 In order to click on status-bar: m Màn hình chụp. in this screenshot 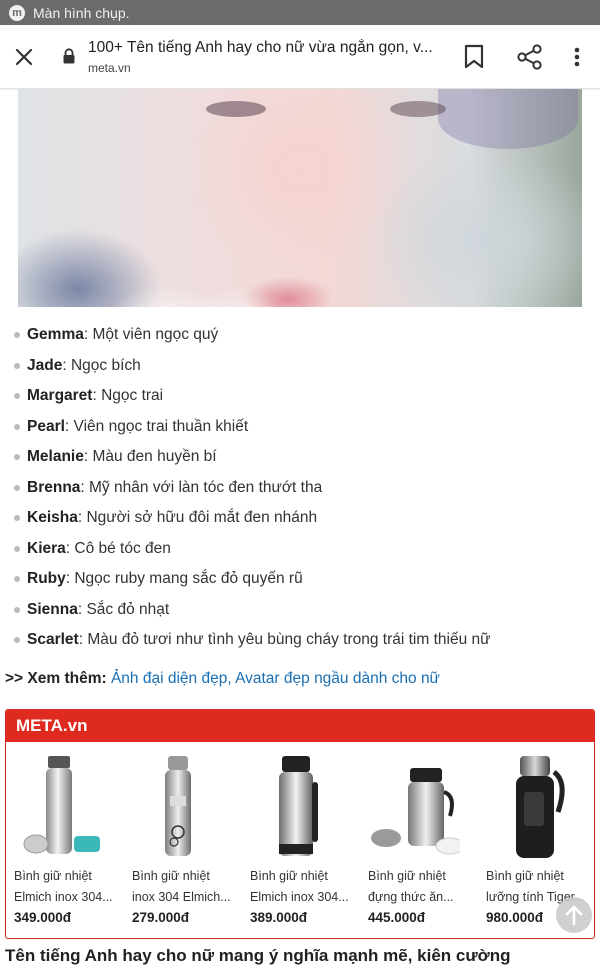, I will do `click(300, 12)`.